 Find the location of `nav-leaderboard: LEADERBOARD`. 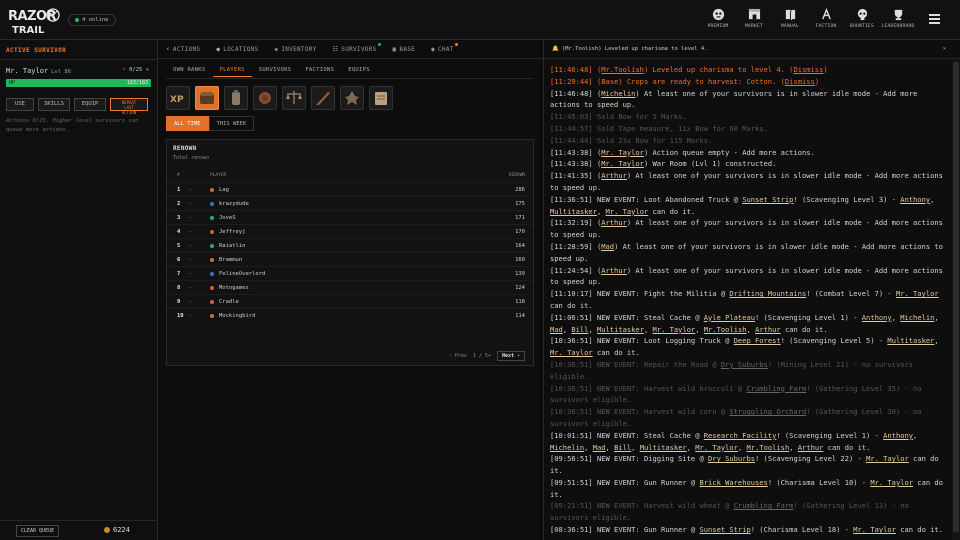

nav-leaderboard: LEADERBOARD is located at coordinates (898, 18).